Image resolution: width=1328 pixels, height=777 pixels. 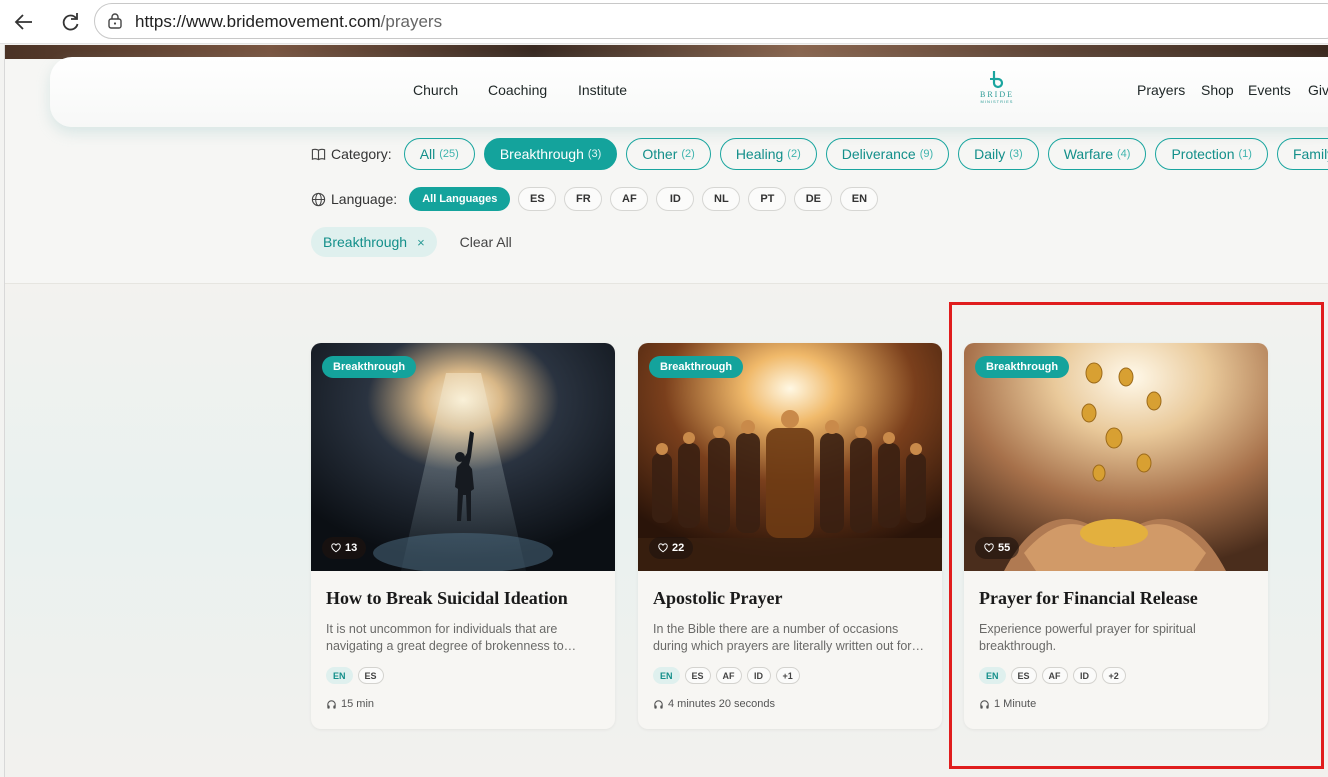 I want to click on nav-link-give: Give, so click(x=1318, y=90).